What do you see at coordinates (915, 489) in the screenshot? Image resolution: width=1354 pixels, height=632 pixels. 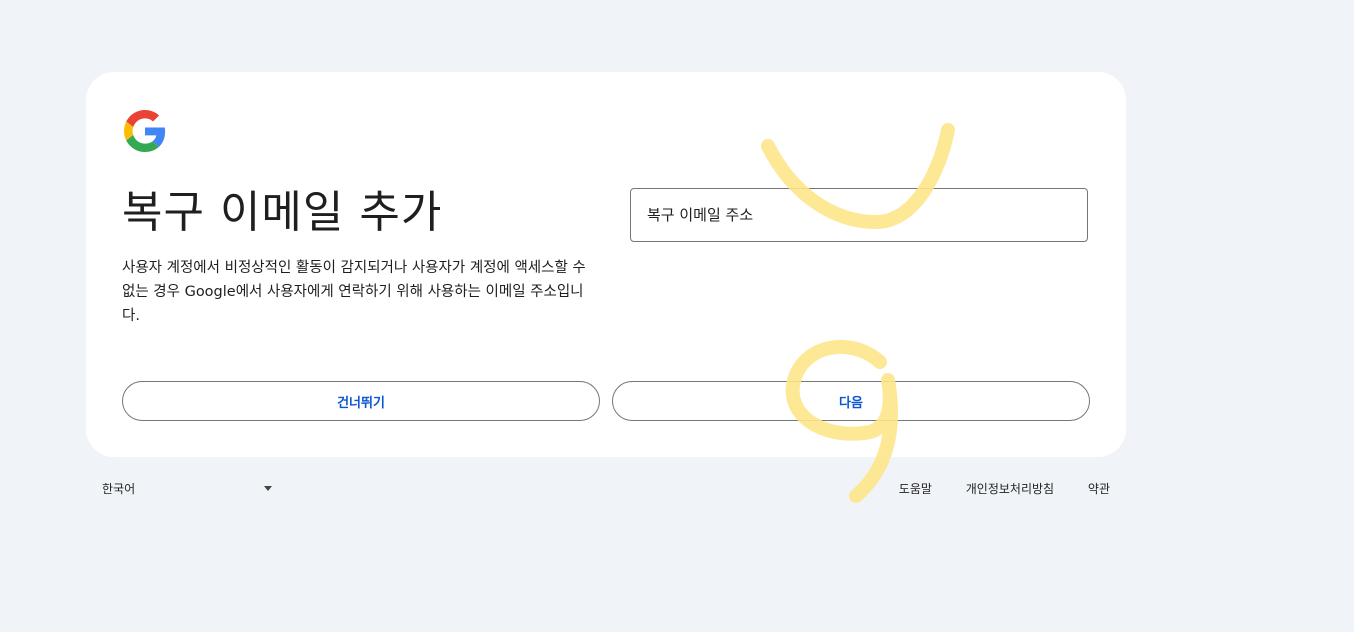 I see `help-link: 도움말` at bounding box center [915, 489].